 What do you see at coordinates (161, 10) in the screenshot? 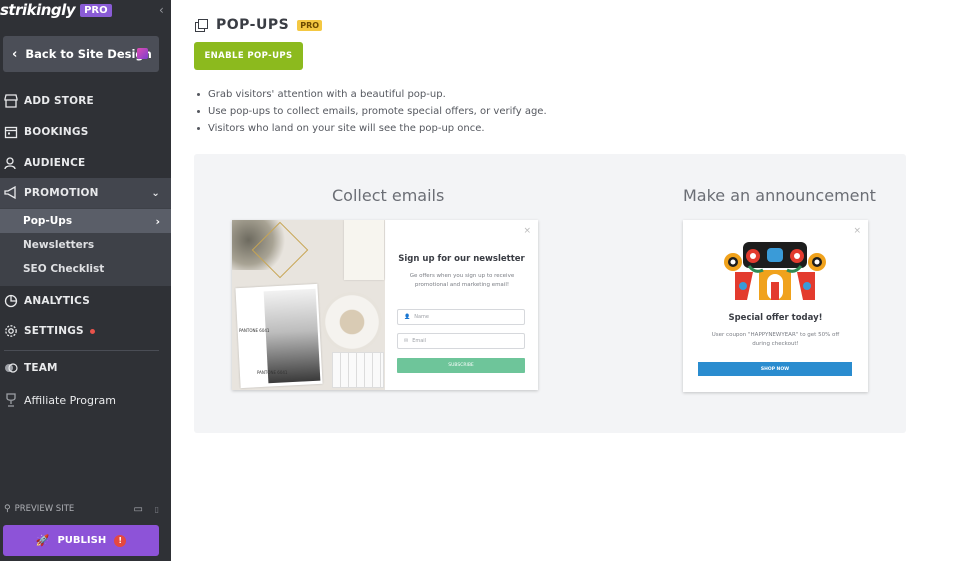
I see `collapse-sidebar-icon: ‹` at bounding box center [161, 10].